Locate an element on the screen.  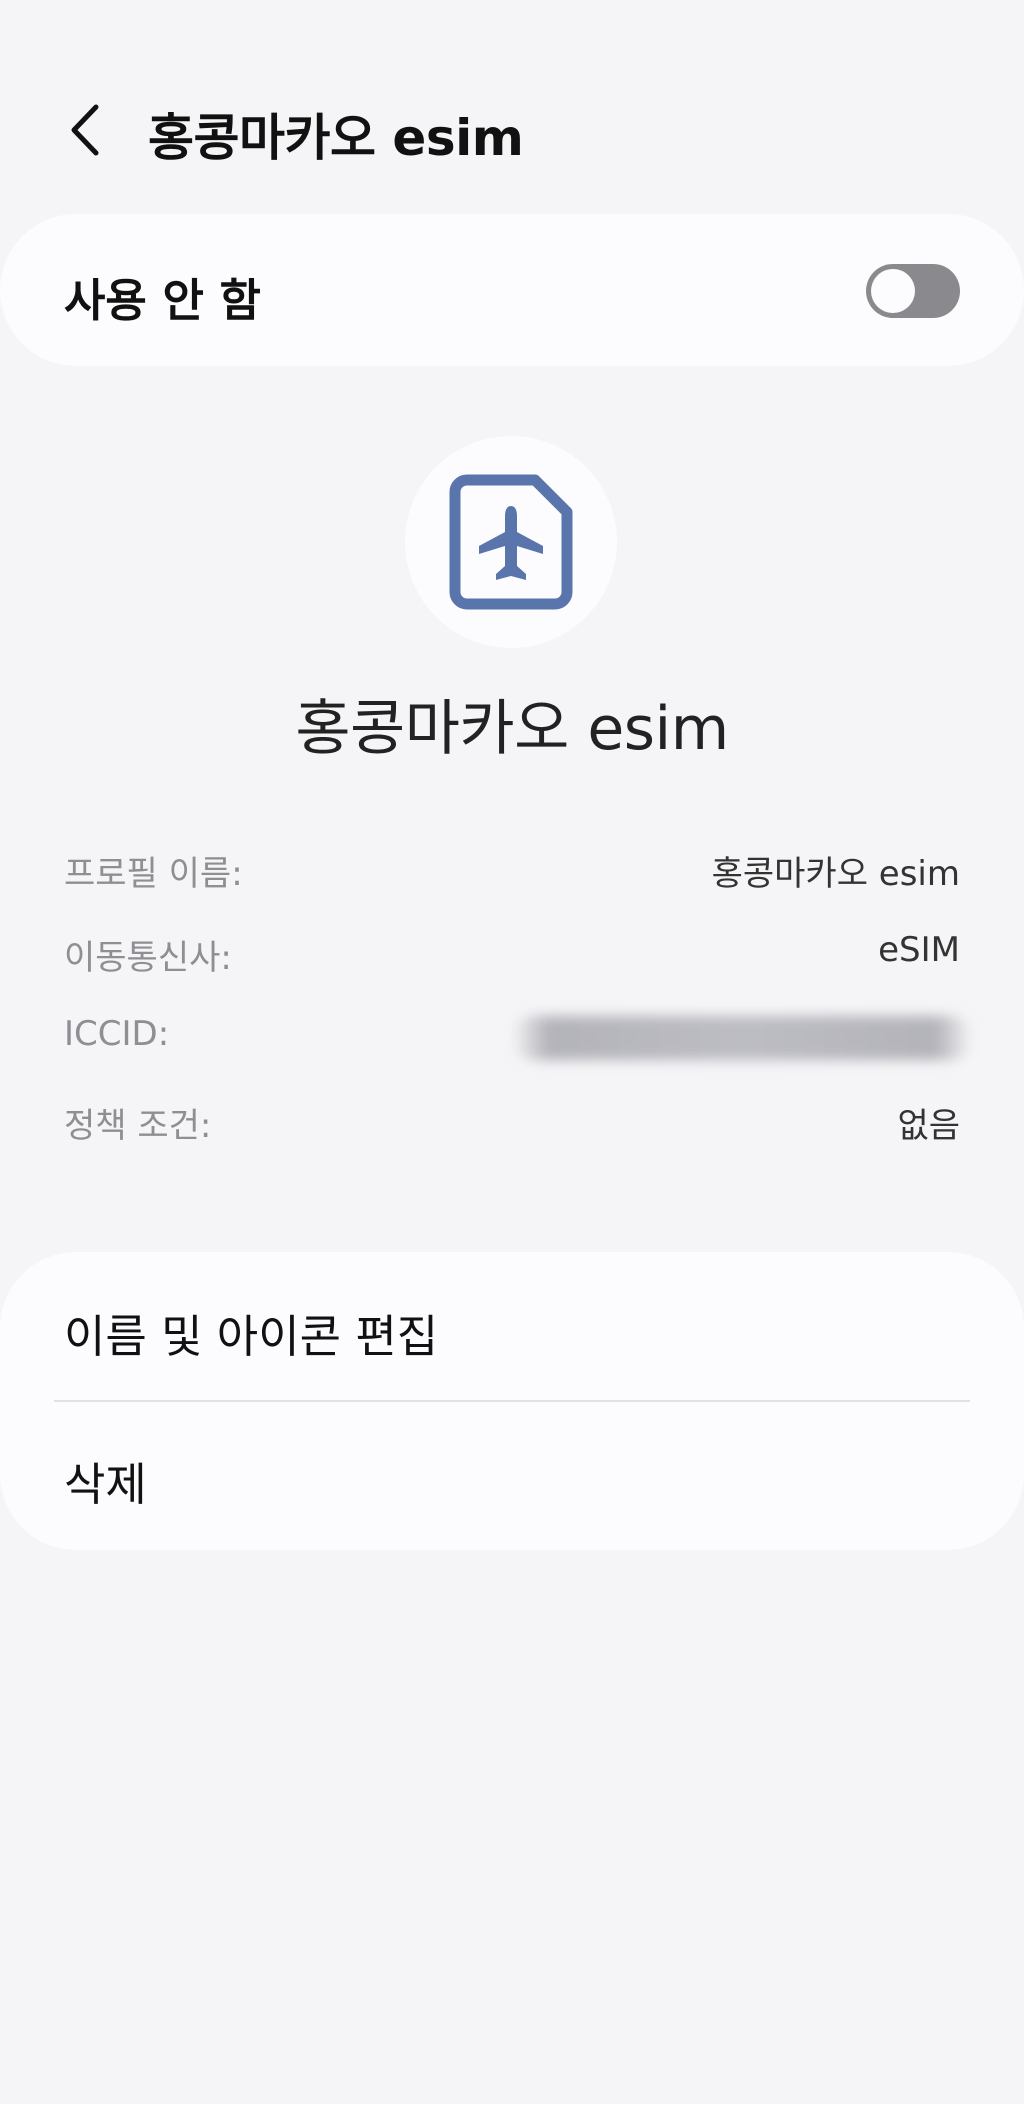
info-row-iccid: ICCID: is located at coordinates (518, 1056).